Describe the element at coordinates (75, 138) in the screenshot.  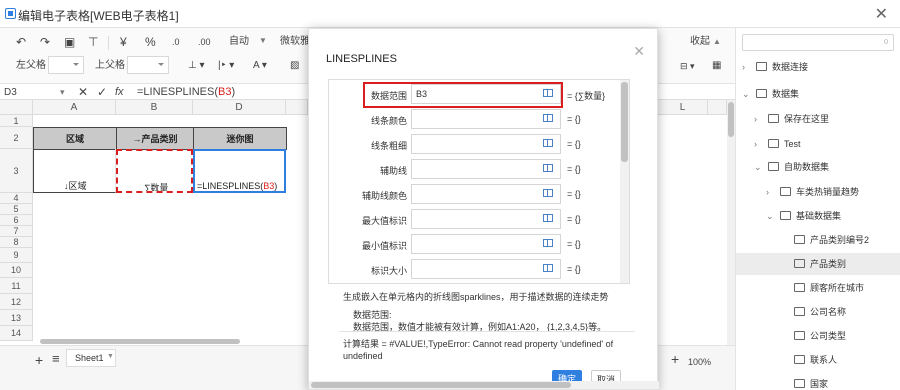
I see `cell-a2: 区域` at that location.